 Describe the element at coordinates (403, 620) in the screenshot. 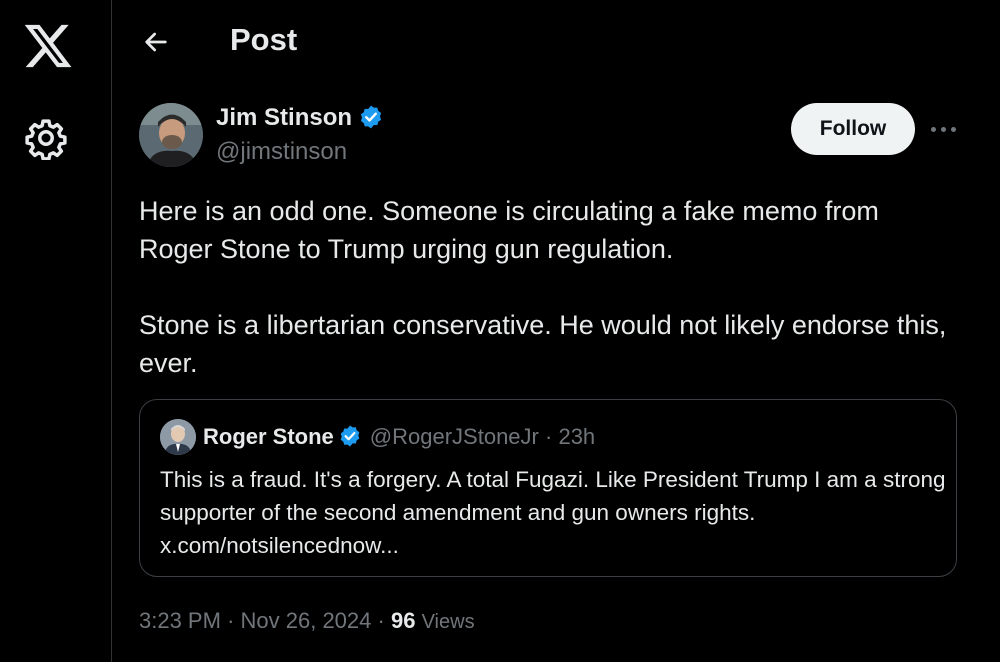

I see `views-count: 96` at that location.